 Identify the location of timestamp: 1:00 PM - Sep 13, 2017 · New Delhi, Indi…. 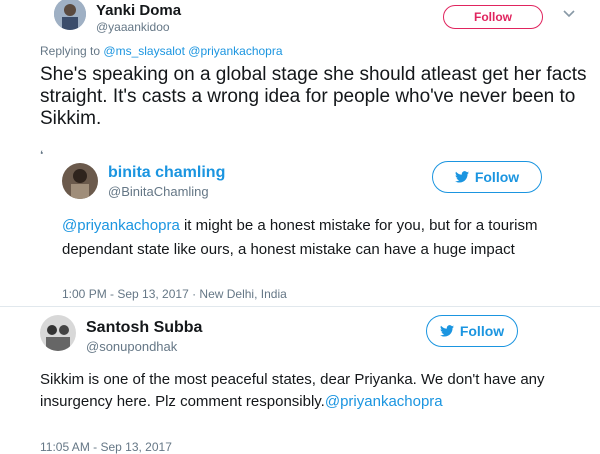
(174, 294).